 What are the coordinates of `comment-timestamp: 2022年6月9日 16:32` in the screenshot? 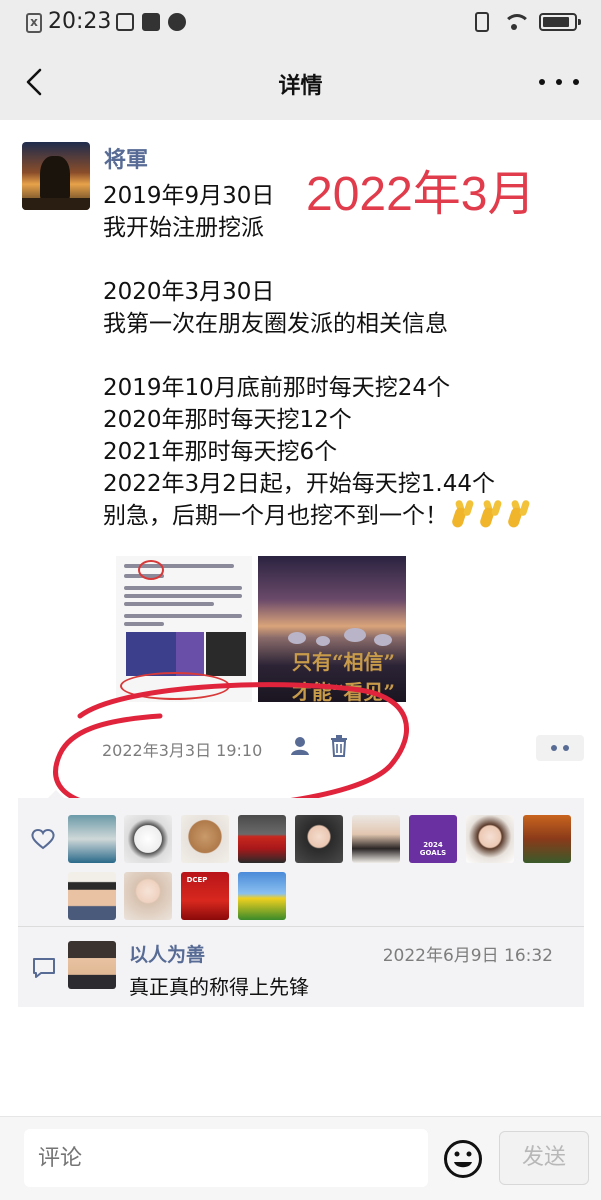 It's located at (467, 956).